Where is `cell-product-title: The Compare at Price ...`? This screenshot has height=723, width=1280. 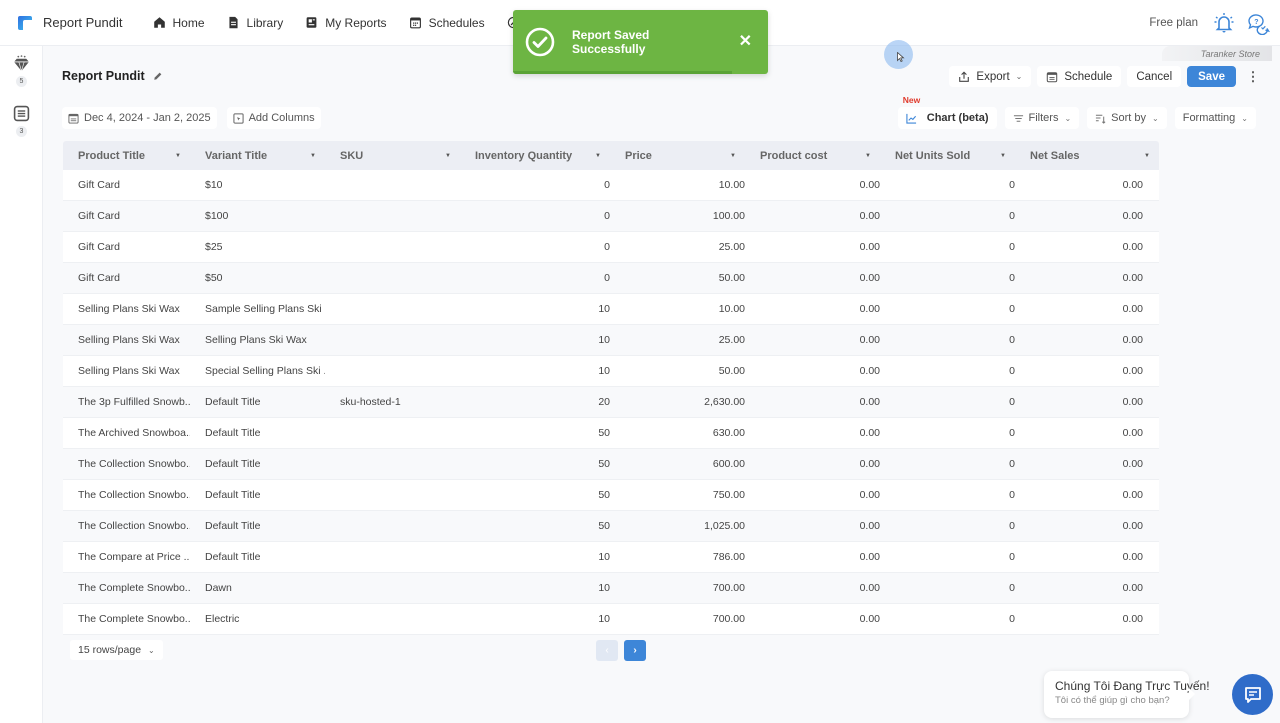 cell-product-title: The Compare at Price ... is located at coordinates (134, 557).